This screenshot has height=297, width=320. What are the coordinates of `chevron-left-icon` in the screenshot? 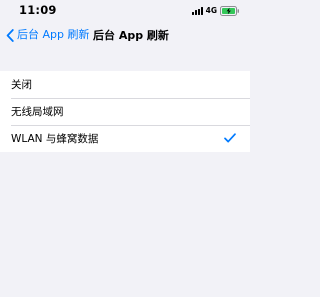 It's located at (10, 35).